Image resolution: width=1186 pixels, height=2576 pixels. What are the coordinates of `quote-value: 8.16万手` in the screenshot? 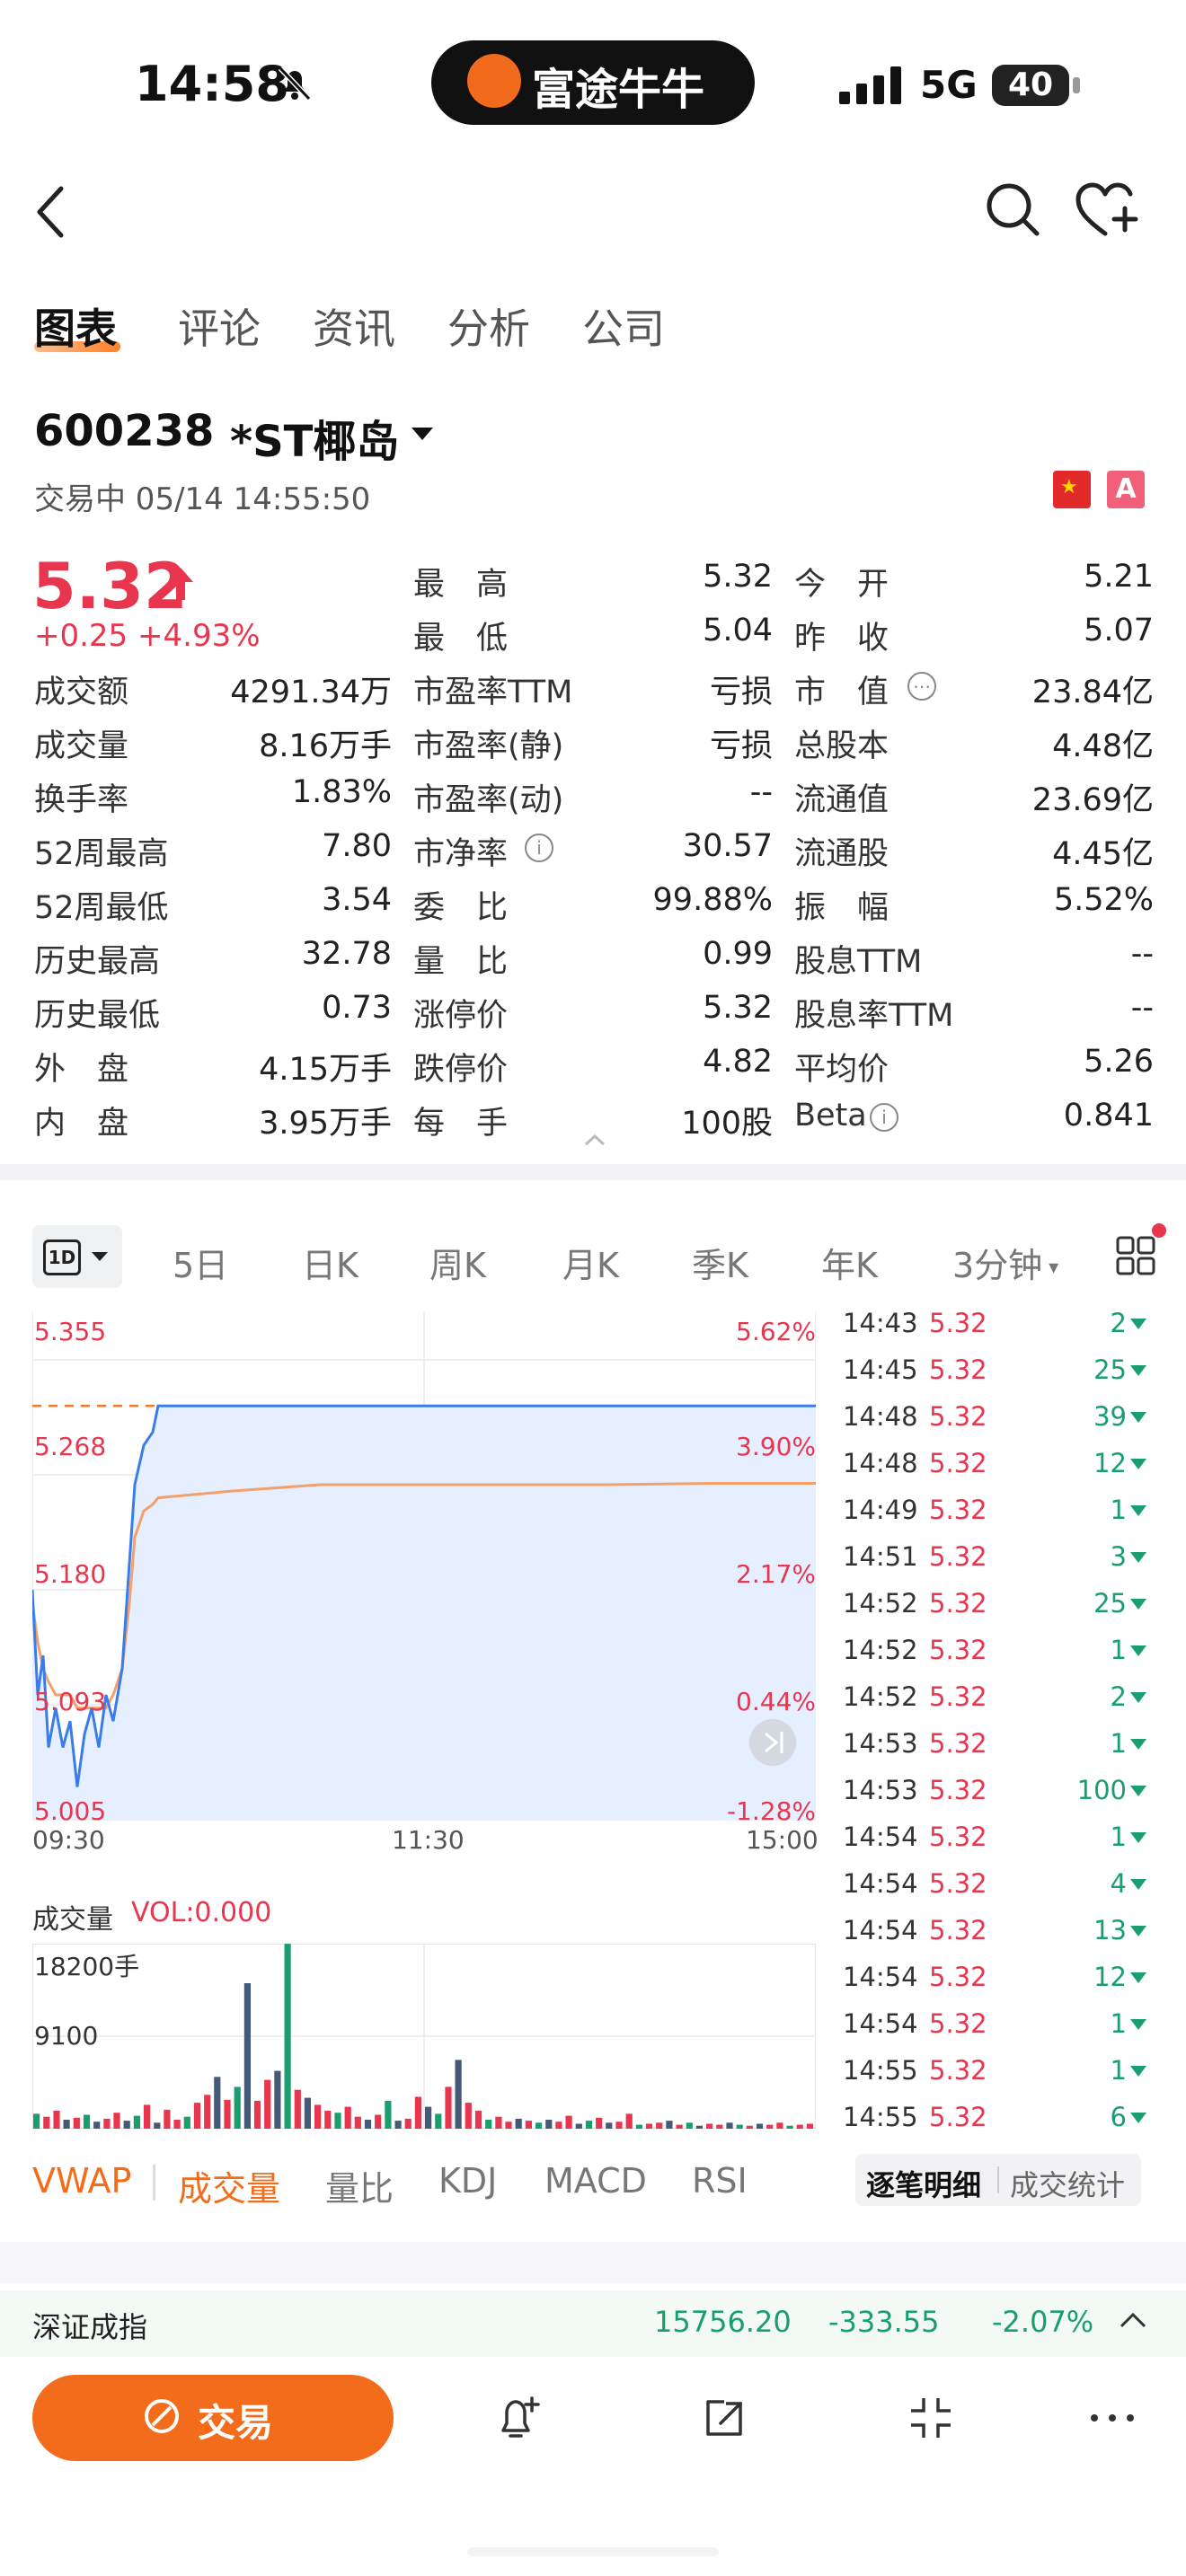 It's located at (325, 746).